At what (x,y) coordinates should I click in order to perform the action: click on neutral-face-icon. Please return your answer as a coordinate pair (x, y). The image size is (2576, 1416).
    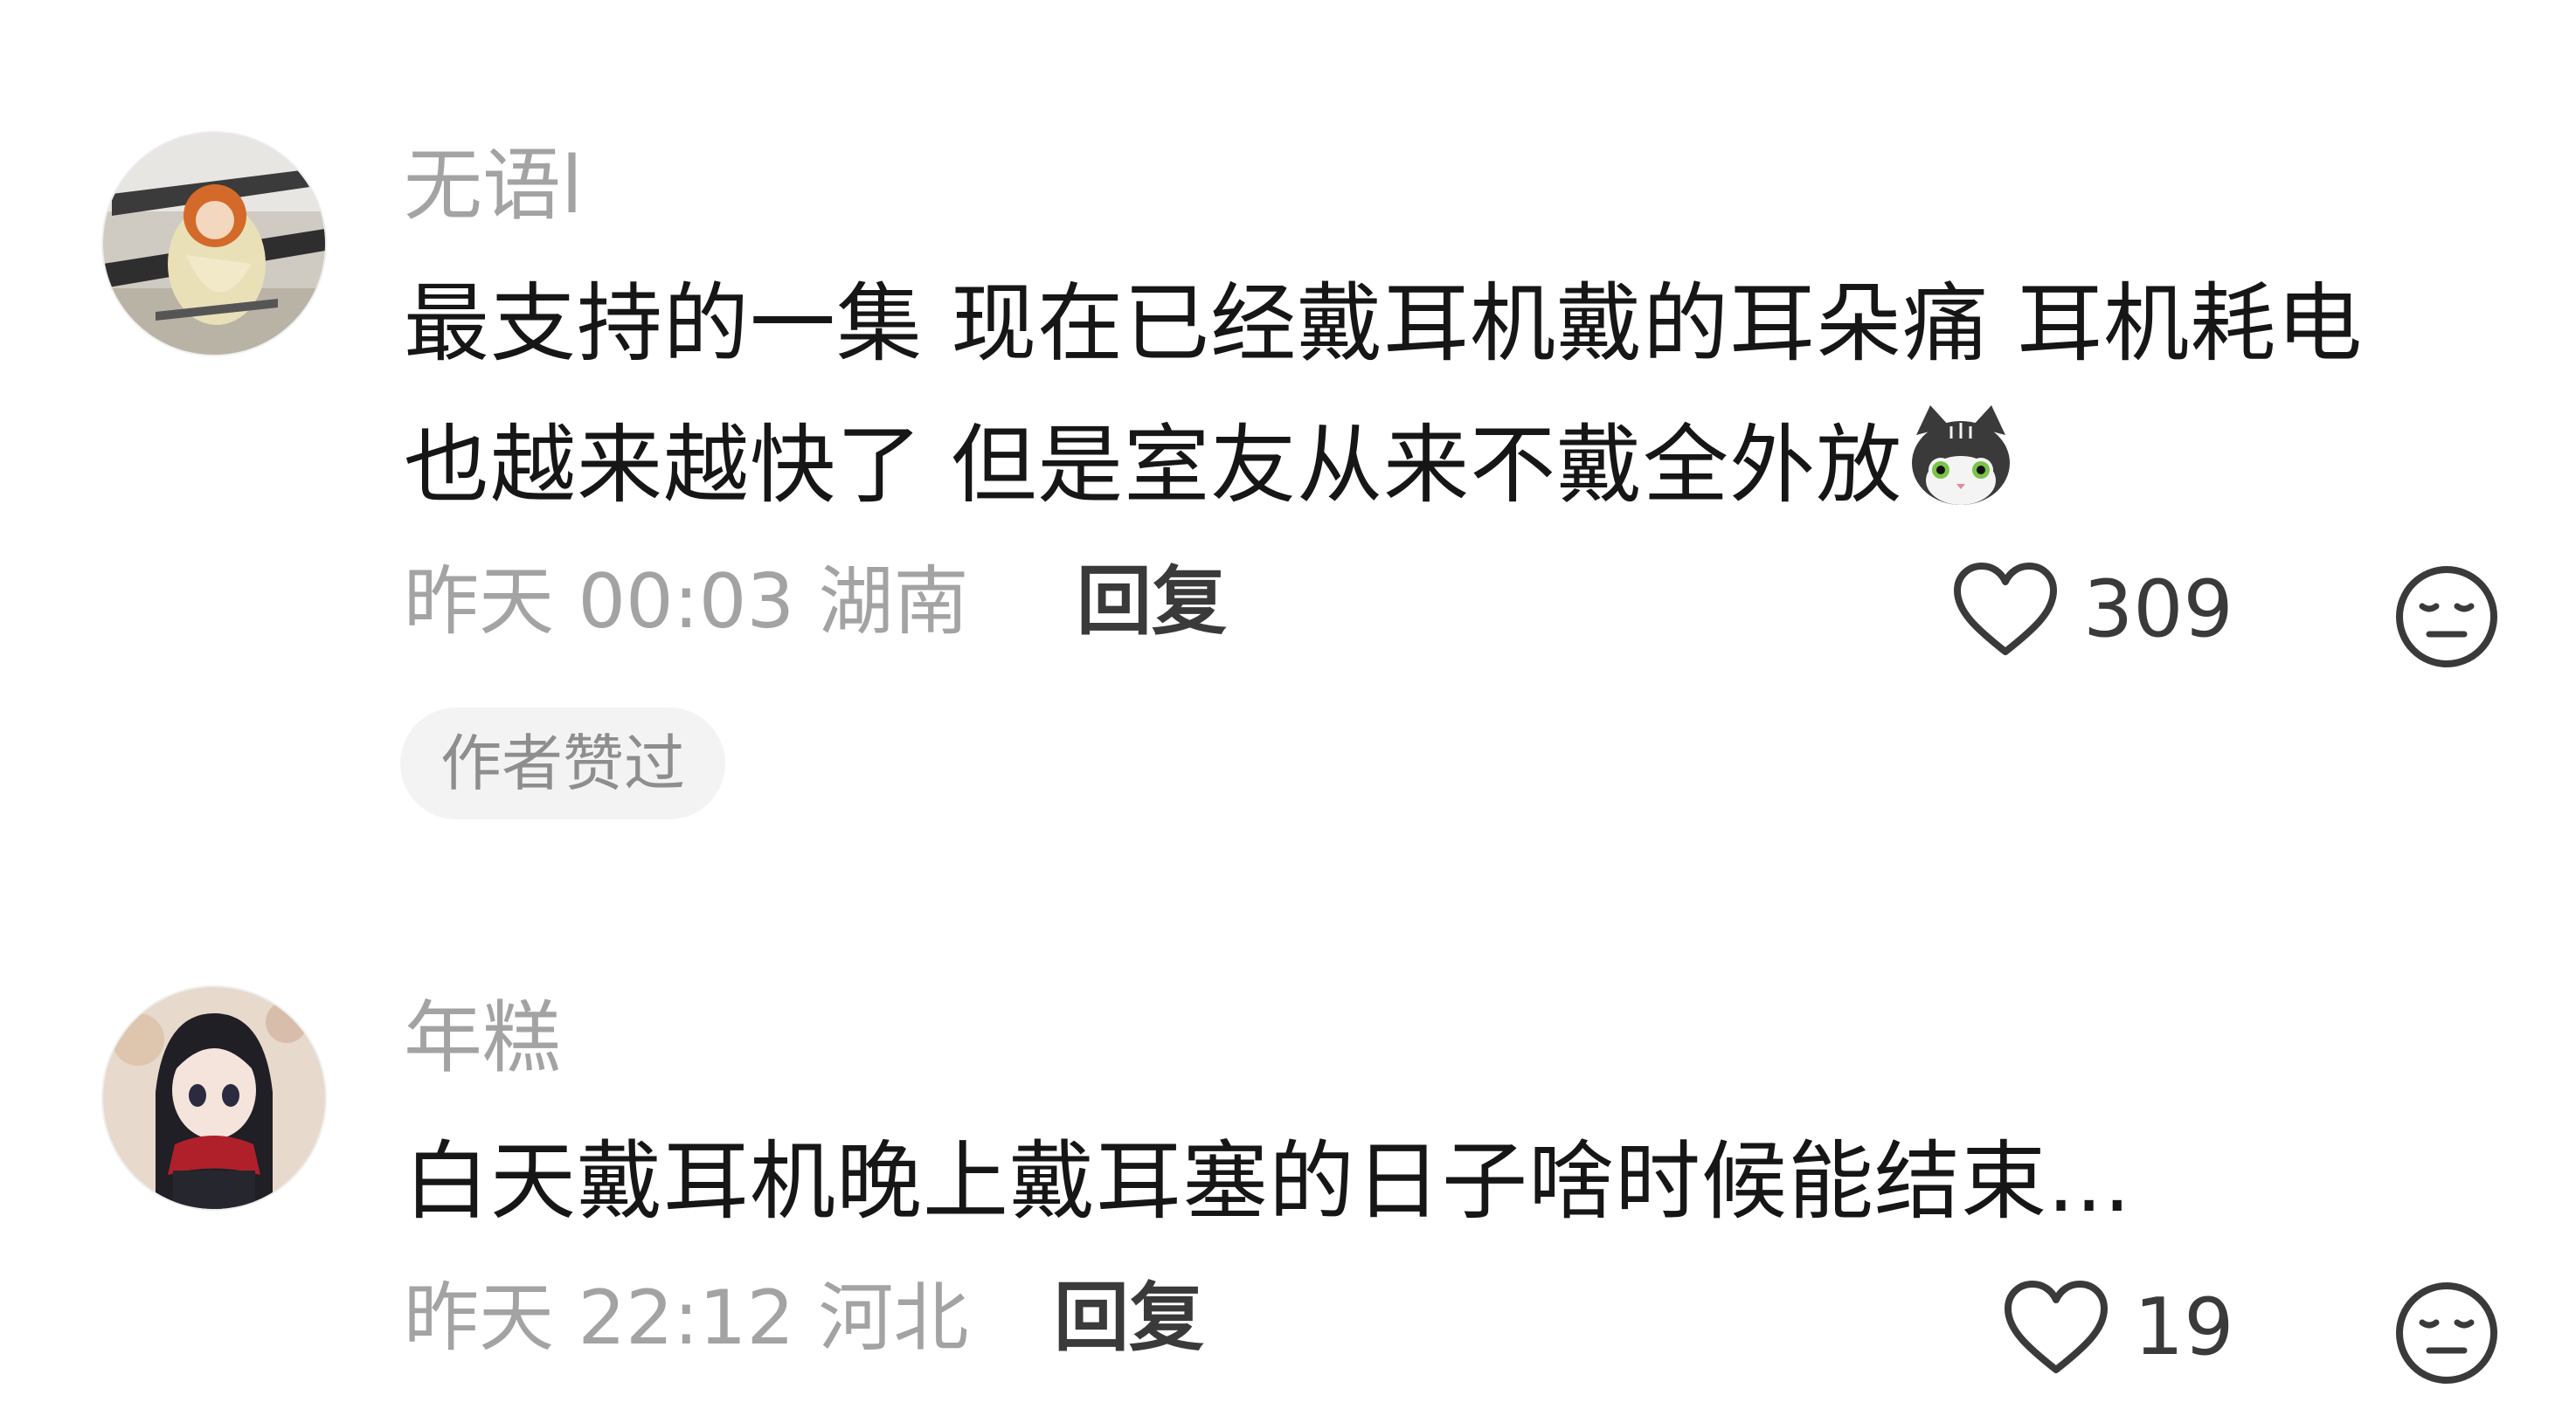
    Looking at the image, I should click on (2446, 1333).